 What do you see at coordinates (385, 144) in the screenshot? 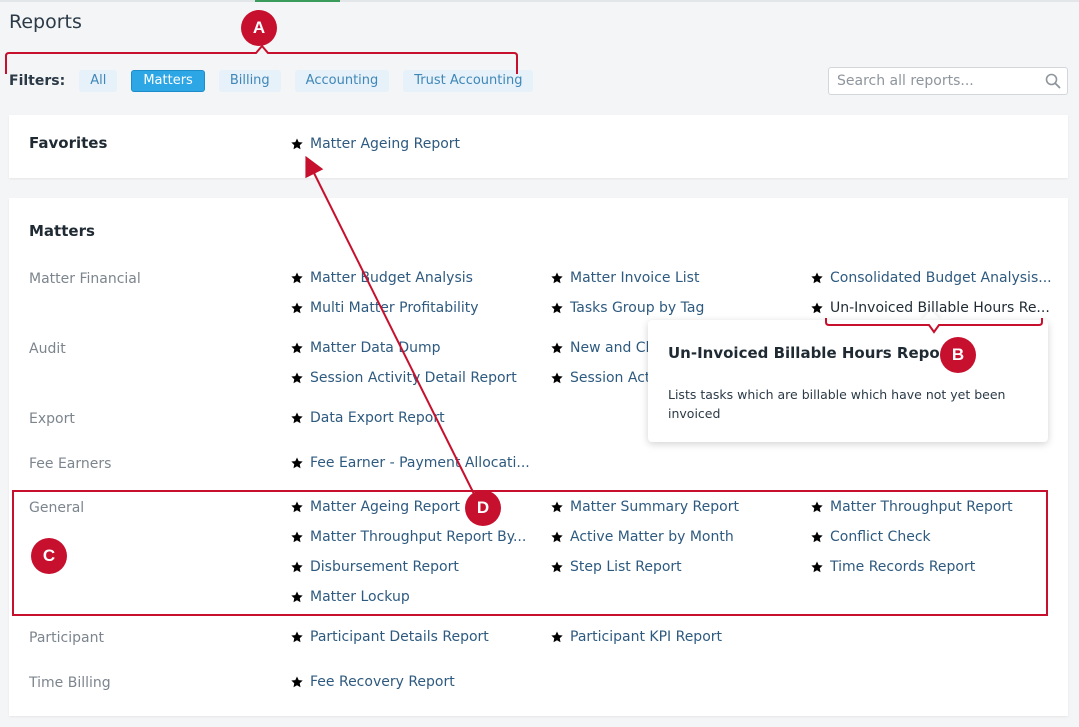
I see `link-label: Matter Ageing Report` at bounding box center [385, 144].